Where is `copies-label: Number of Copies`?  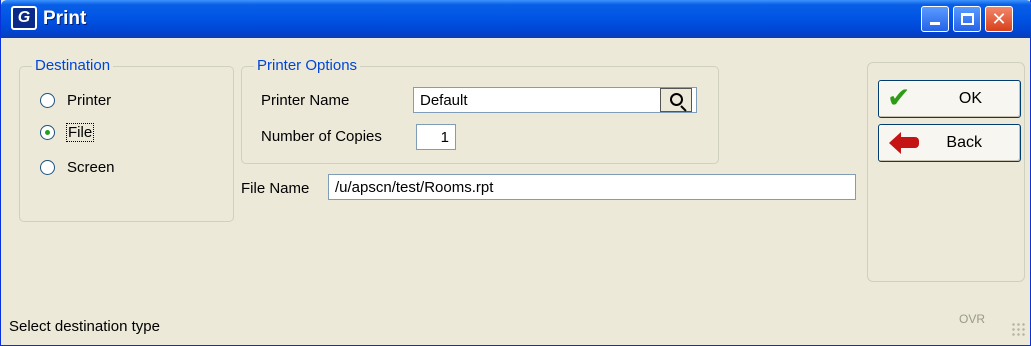
copies-label: Number of Copies is located at coordinates (321, 136).